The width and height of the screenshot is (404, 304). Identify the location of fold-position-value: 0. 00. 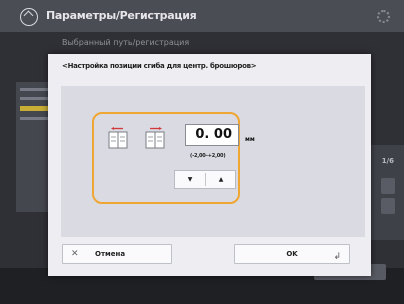
(212, 135).